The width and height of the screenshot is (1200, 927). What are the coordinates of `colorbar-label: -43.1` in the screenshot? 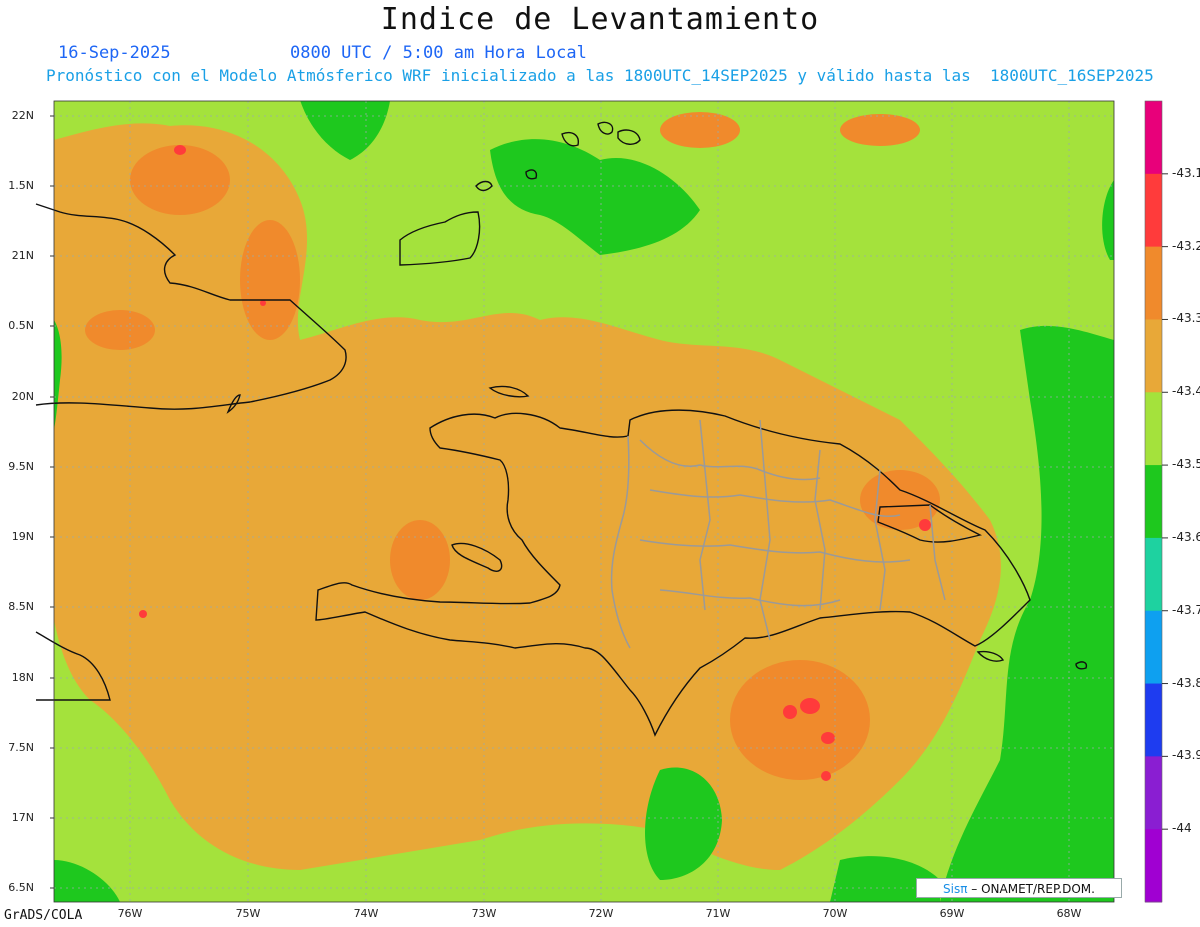 It's located at (1186, 172).